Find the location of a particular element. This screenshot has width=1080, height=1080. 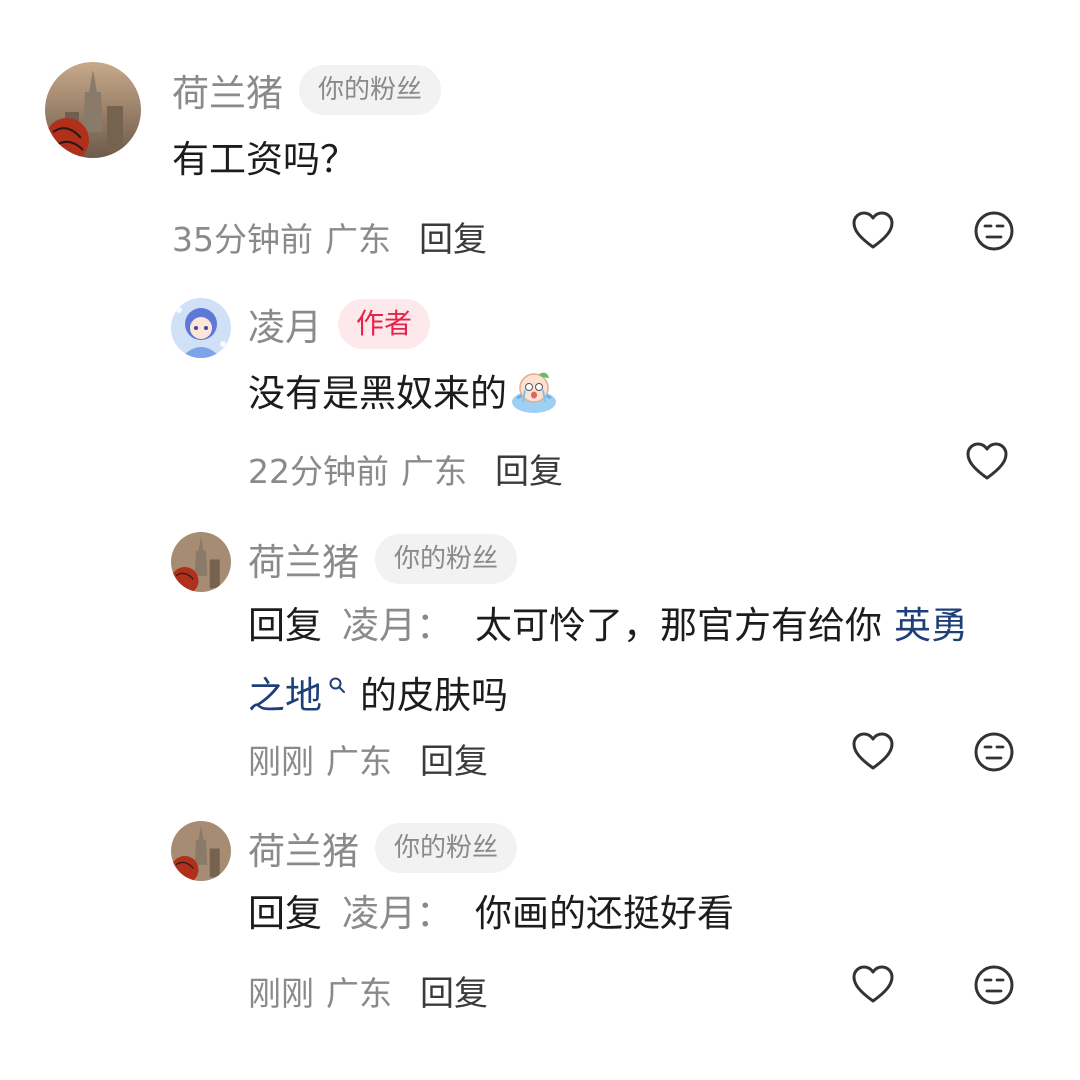

timestamp: 22分钟前 is located at coordinates (318, 471).